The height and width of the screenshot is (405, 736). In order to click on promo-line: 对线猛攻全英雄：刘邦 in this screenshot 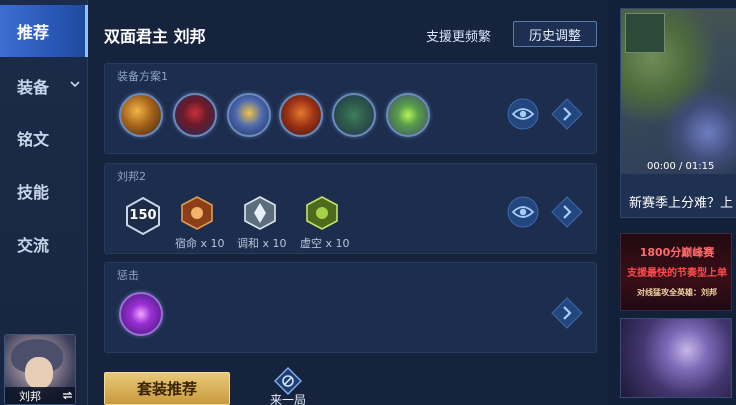, I will do `click(677, 292)`.